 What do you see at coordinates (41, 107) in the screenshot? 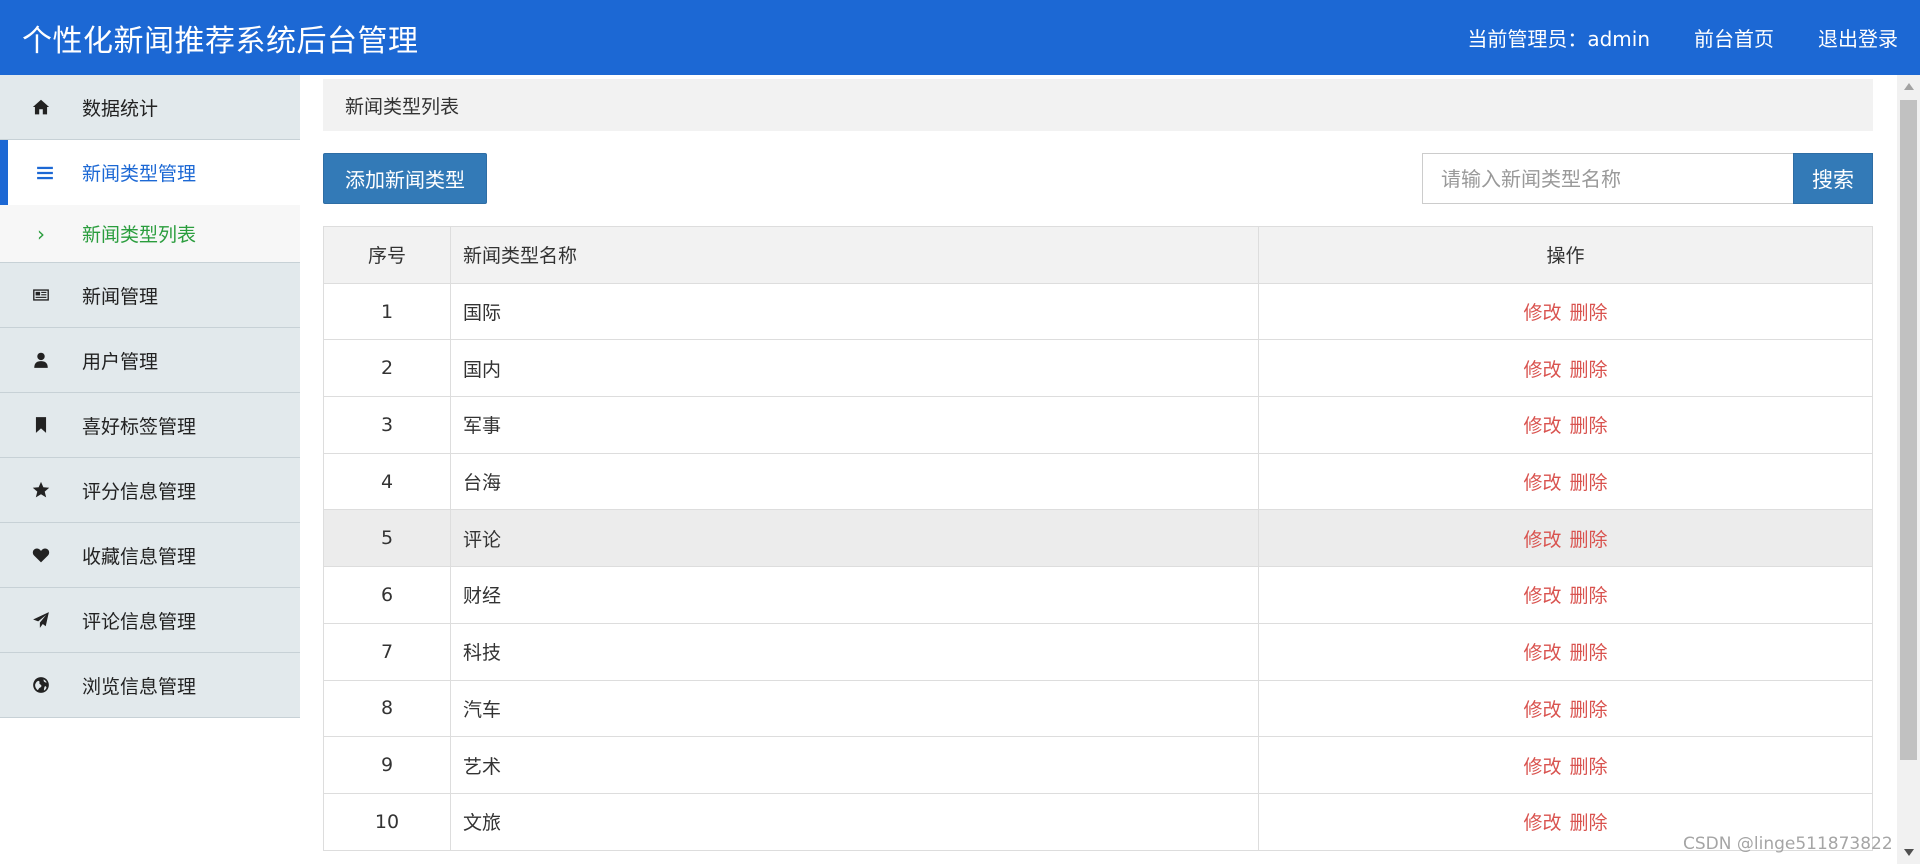
I see `home-icon` at bounding box center [41, 107].